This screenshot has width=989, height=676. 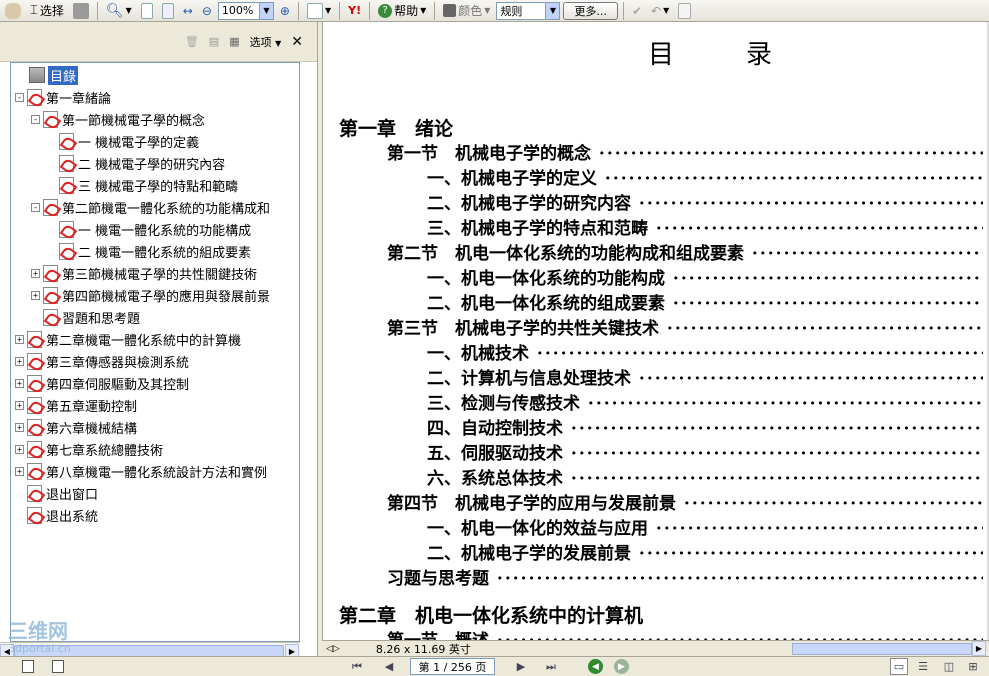 I want to click on bookmark-item: 目錄, so click(x=54, y=75).